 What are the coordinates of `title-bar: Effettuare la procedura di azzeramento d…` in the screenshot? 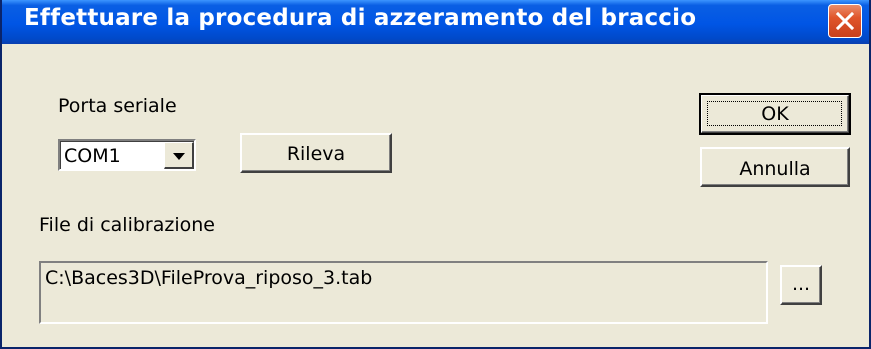 It's located at (435, 22).